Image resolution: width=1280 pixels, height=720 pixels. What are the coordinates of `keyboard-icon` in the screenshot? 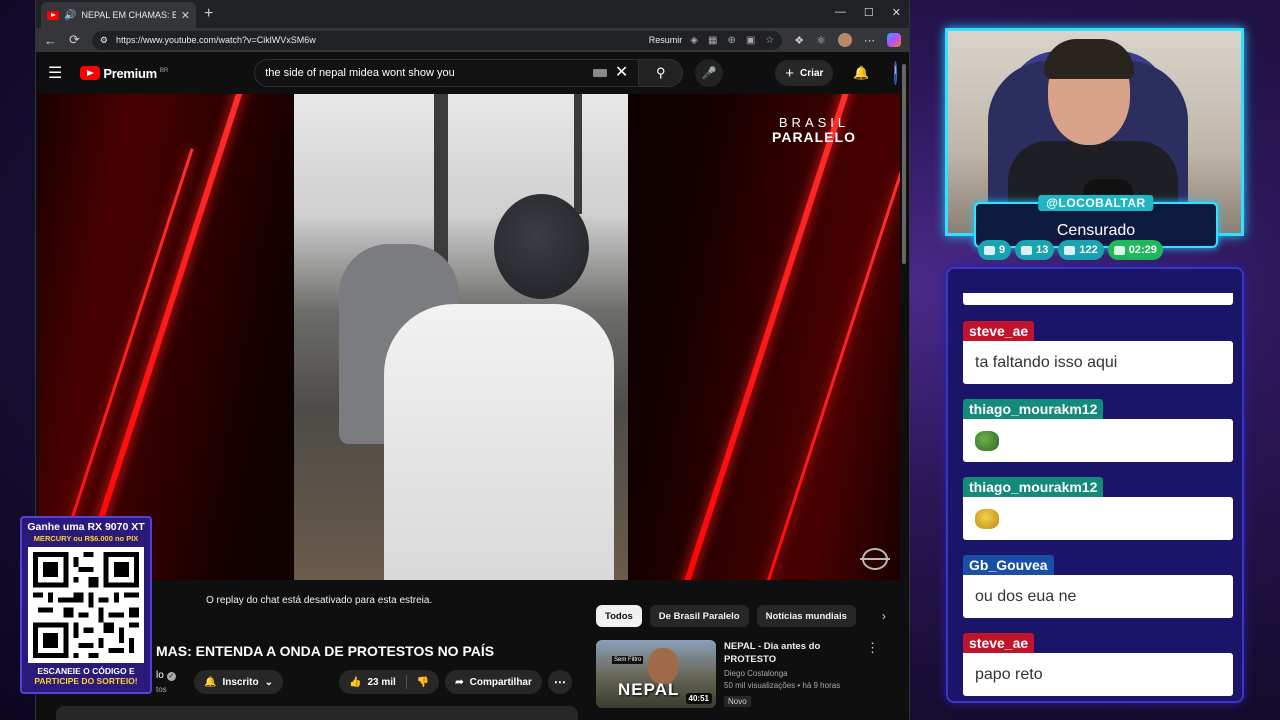 It's located at (599, 73).